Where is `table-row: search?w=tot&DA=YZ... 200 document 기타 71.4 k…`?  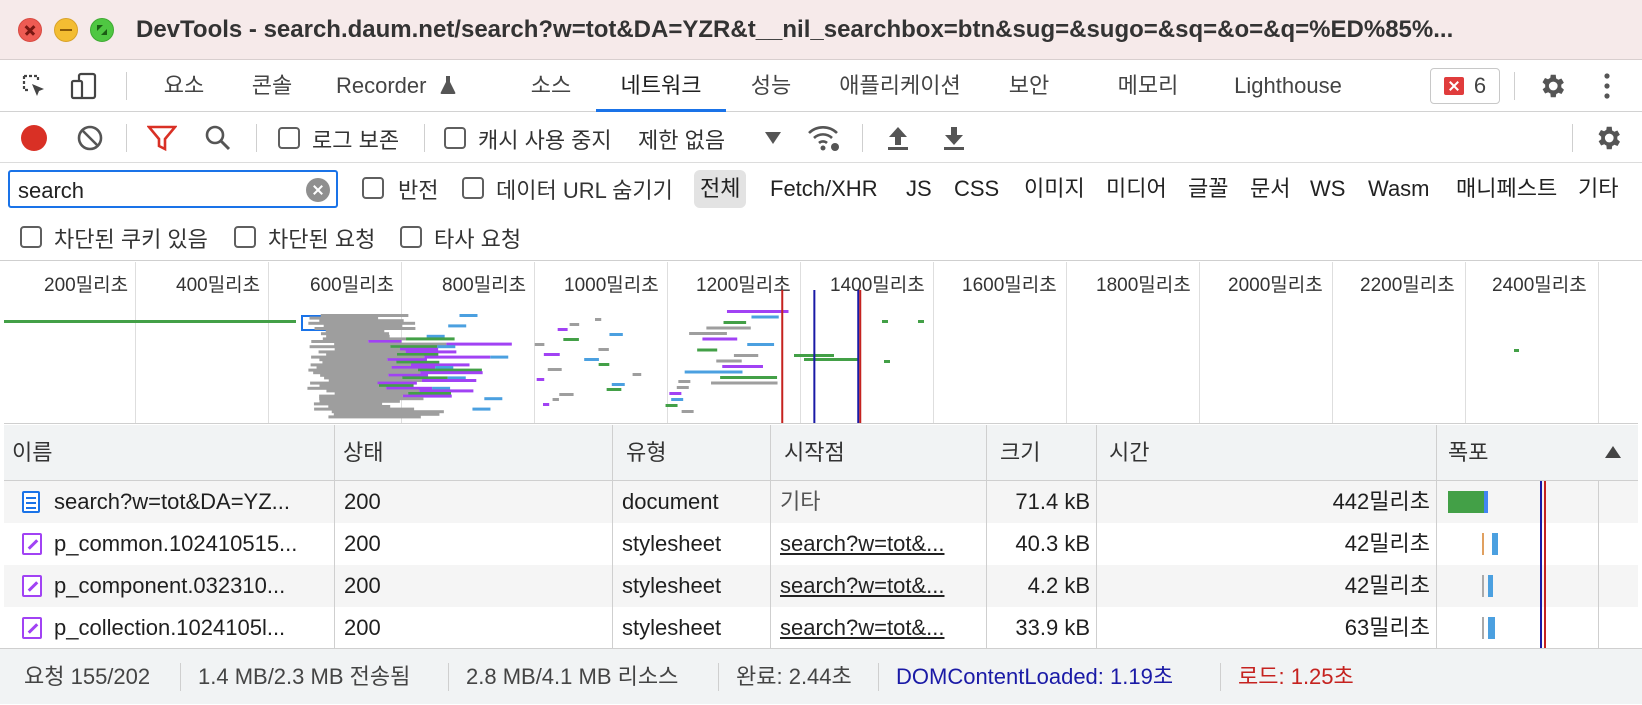
table-row: search?w=tot&DA=YZ... 200 document 기타 71.4 k… is located at coordinates (821, 502).